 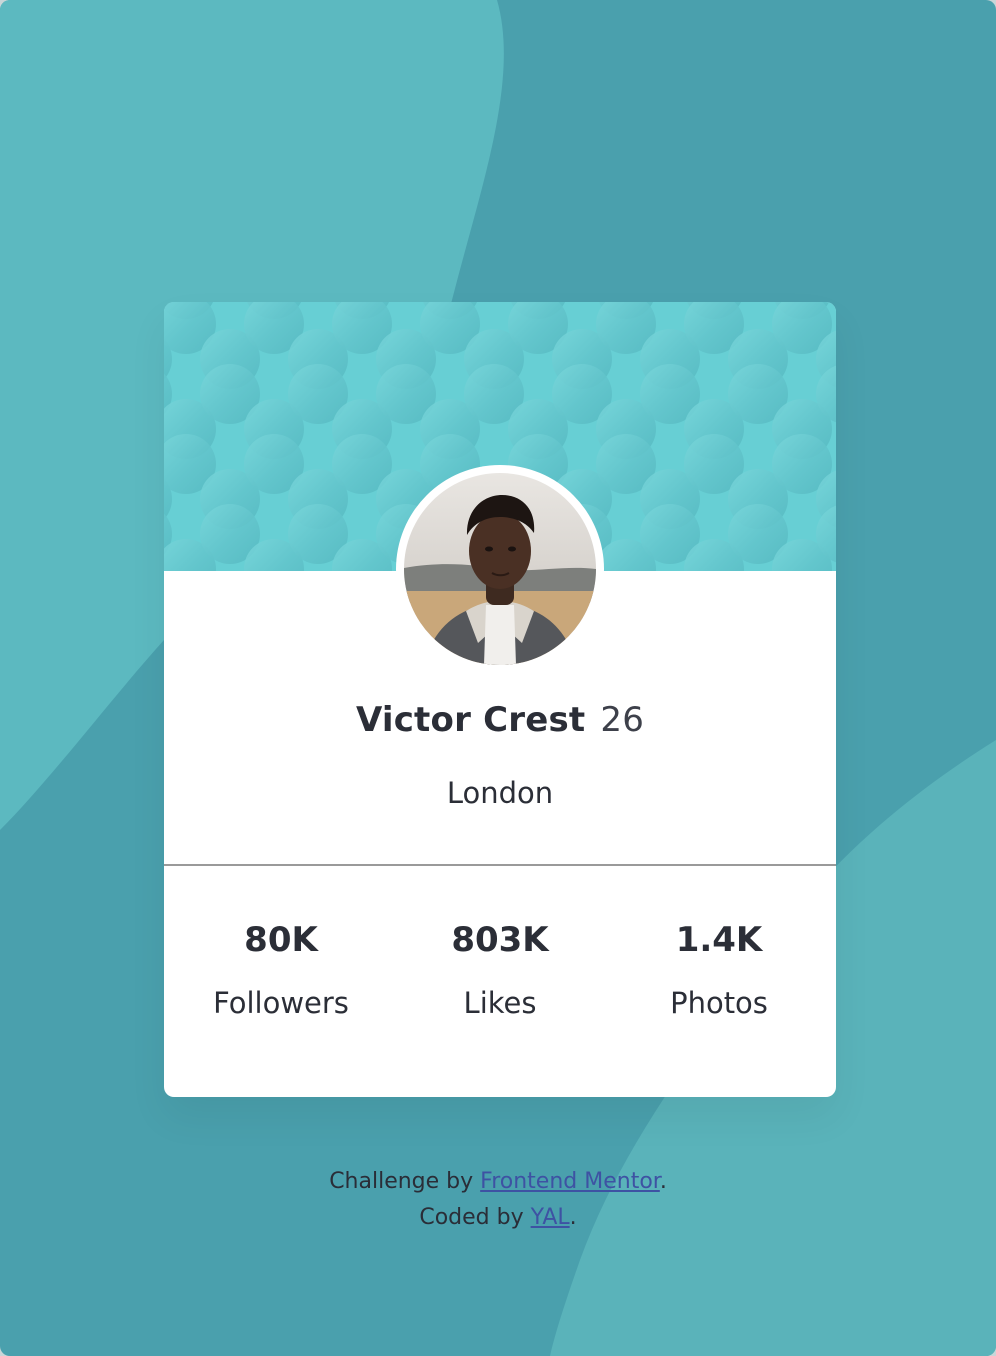 I want to click on coded-suffix: ., so click(x=573, y=1217).